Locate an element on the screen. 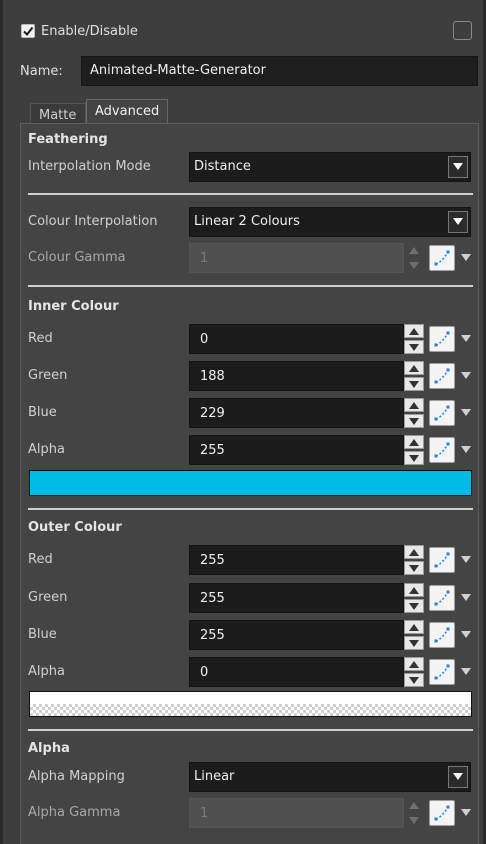 The image size is (486, 844). colour-interpolation-label: Colour Interpolation is located at coordinates (93, 221).